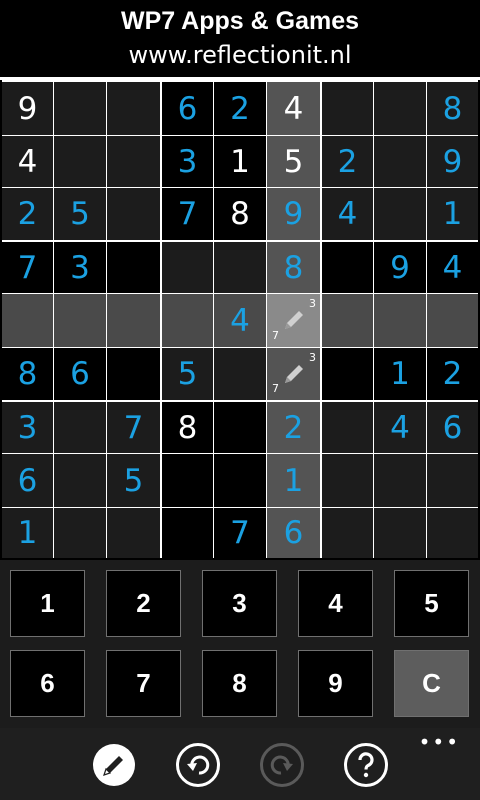 Image resolution: width=480 pixels, height=800 pixels. What do you see at coordinates (335, 603) in the screenshot?
I see `number-key-4: 4` at bounding box center [335, 603].